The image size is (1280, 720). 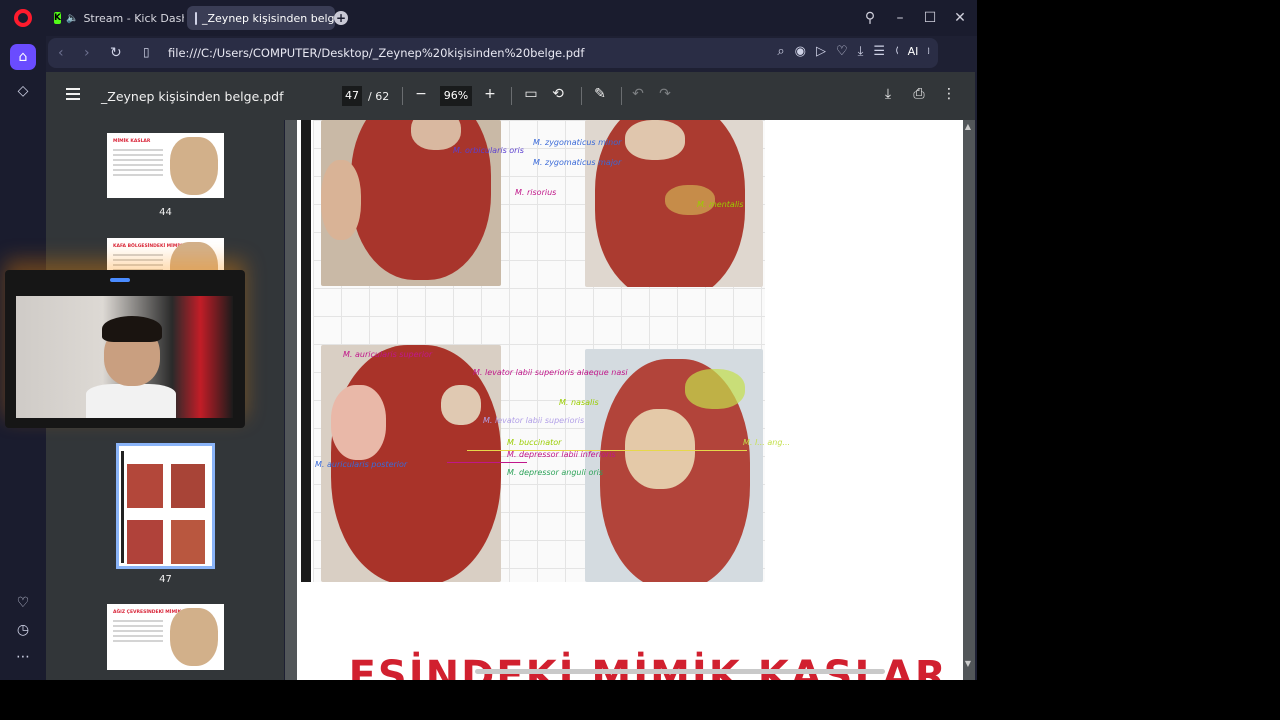 What do you see at coordinates (165, 212) in the screenshot?
I see `thumbnail-page-number: 44` at bounding box center [165, 212].